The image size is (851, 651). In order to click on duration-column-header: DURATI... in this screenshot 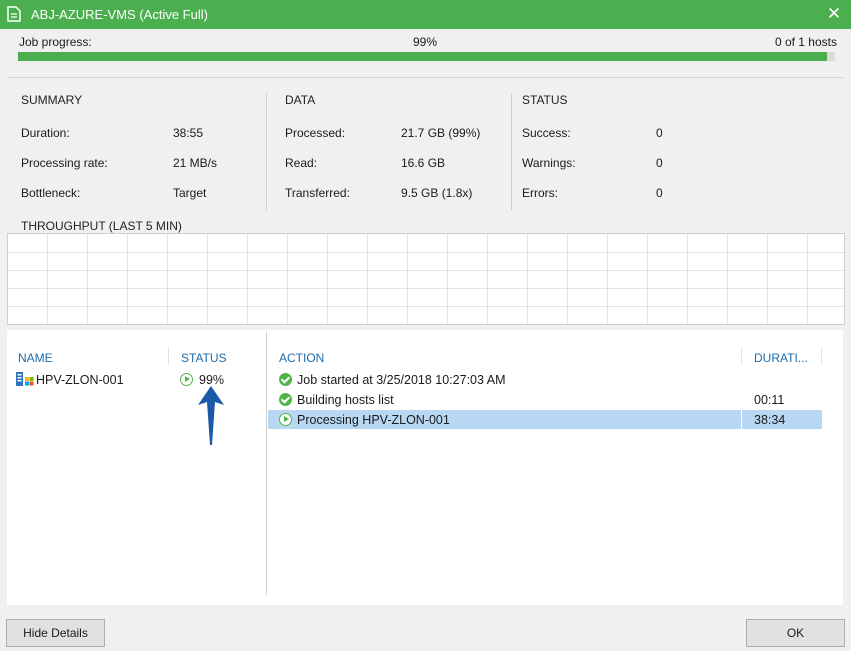, I will do `click(781, 358)`.